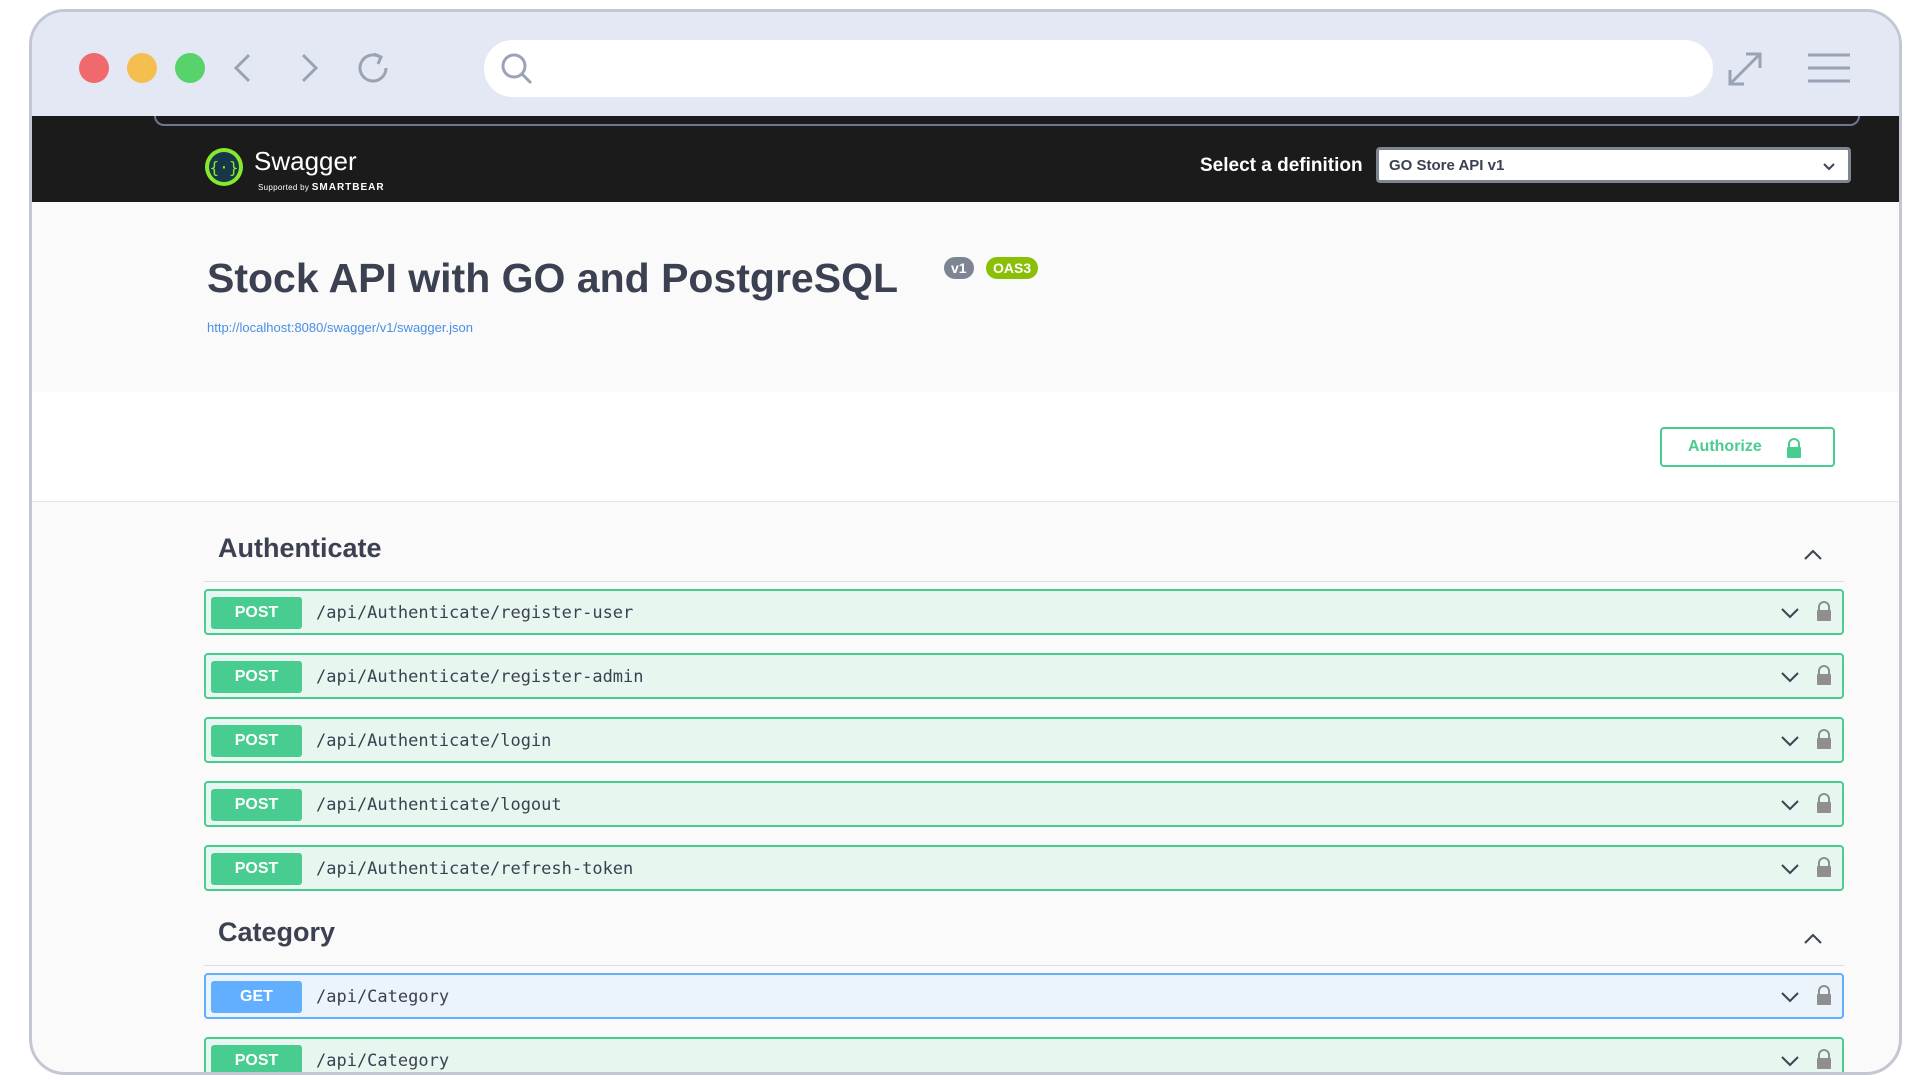 The image size is (1920, 1080). I want to click on method-badge: GET, so click(256, 997).